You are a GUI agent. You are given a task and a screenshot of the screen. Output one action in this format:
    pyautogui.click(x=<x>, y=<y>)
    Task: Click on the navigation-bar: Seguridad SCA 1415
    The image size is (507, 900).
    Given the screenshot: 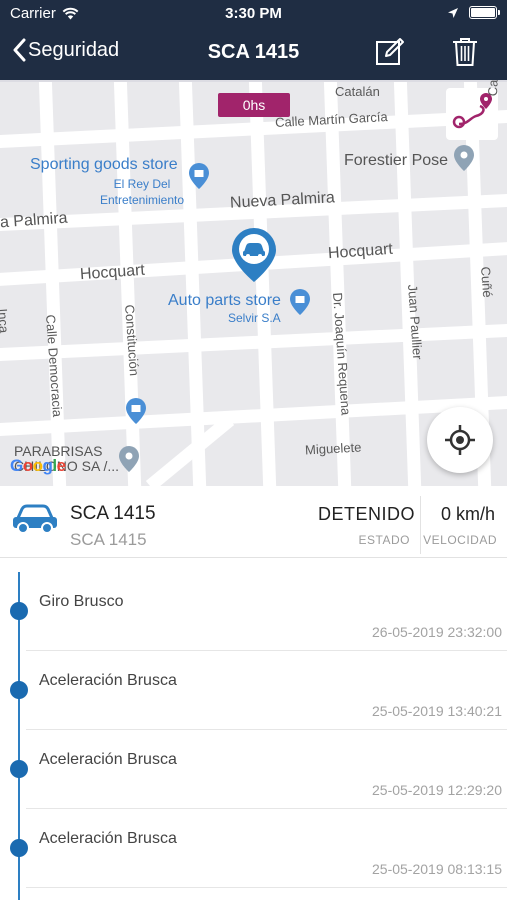 What is the action you would take?
    pyautogui.click(x=253, y=54)
    